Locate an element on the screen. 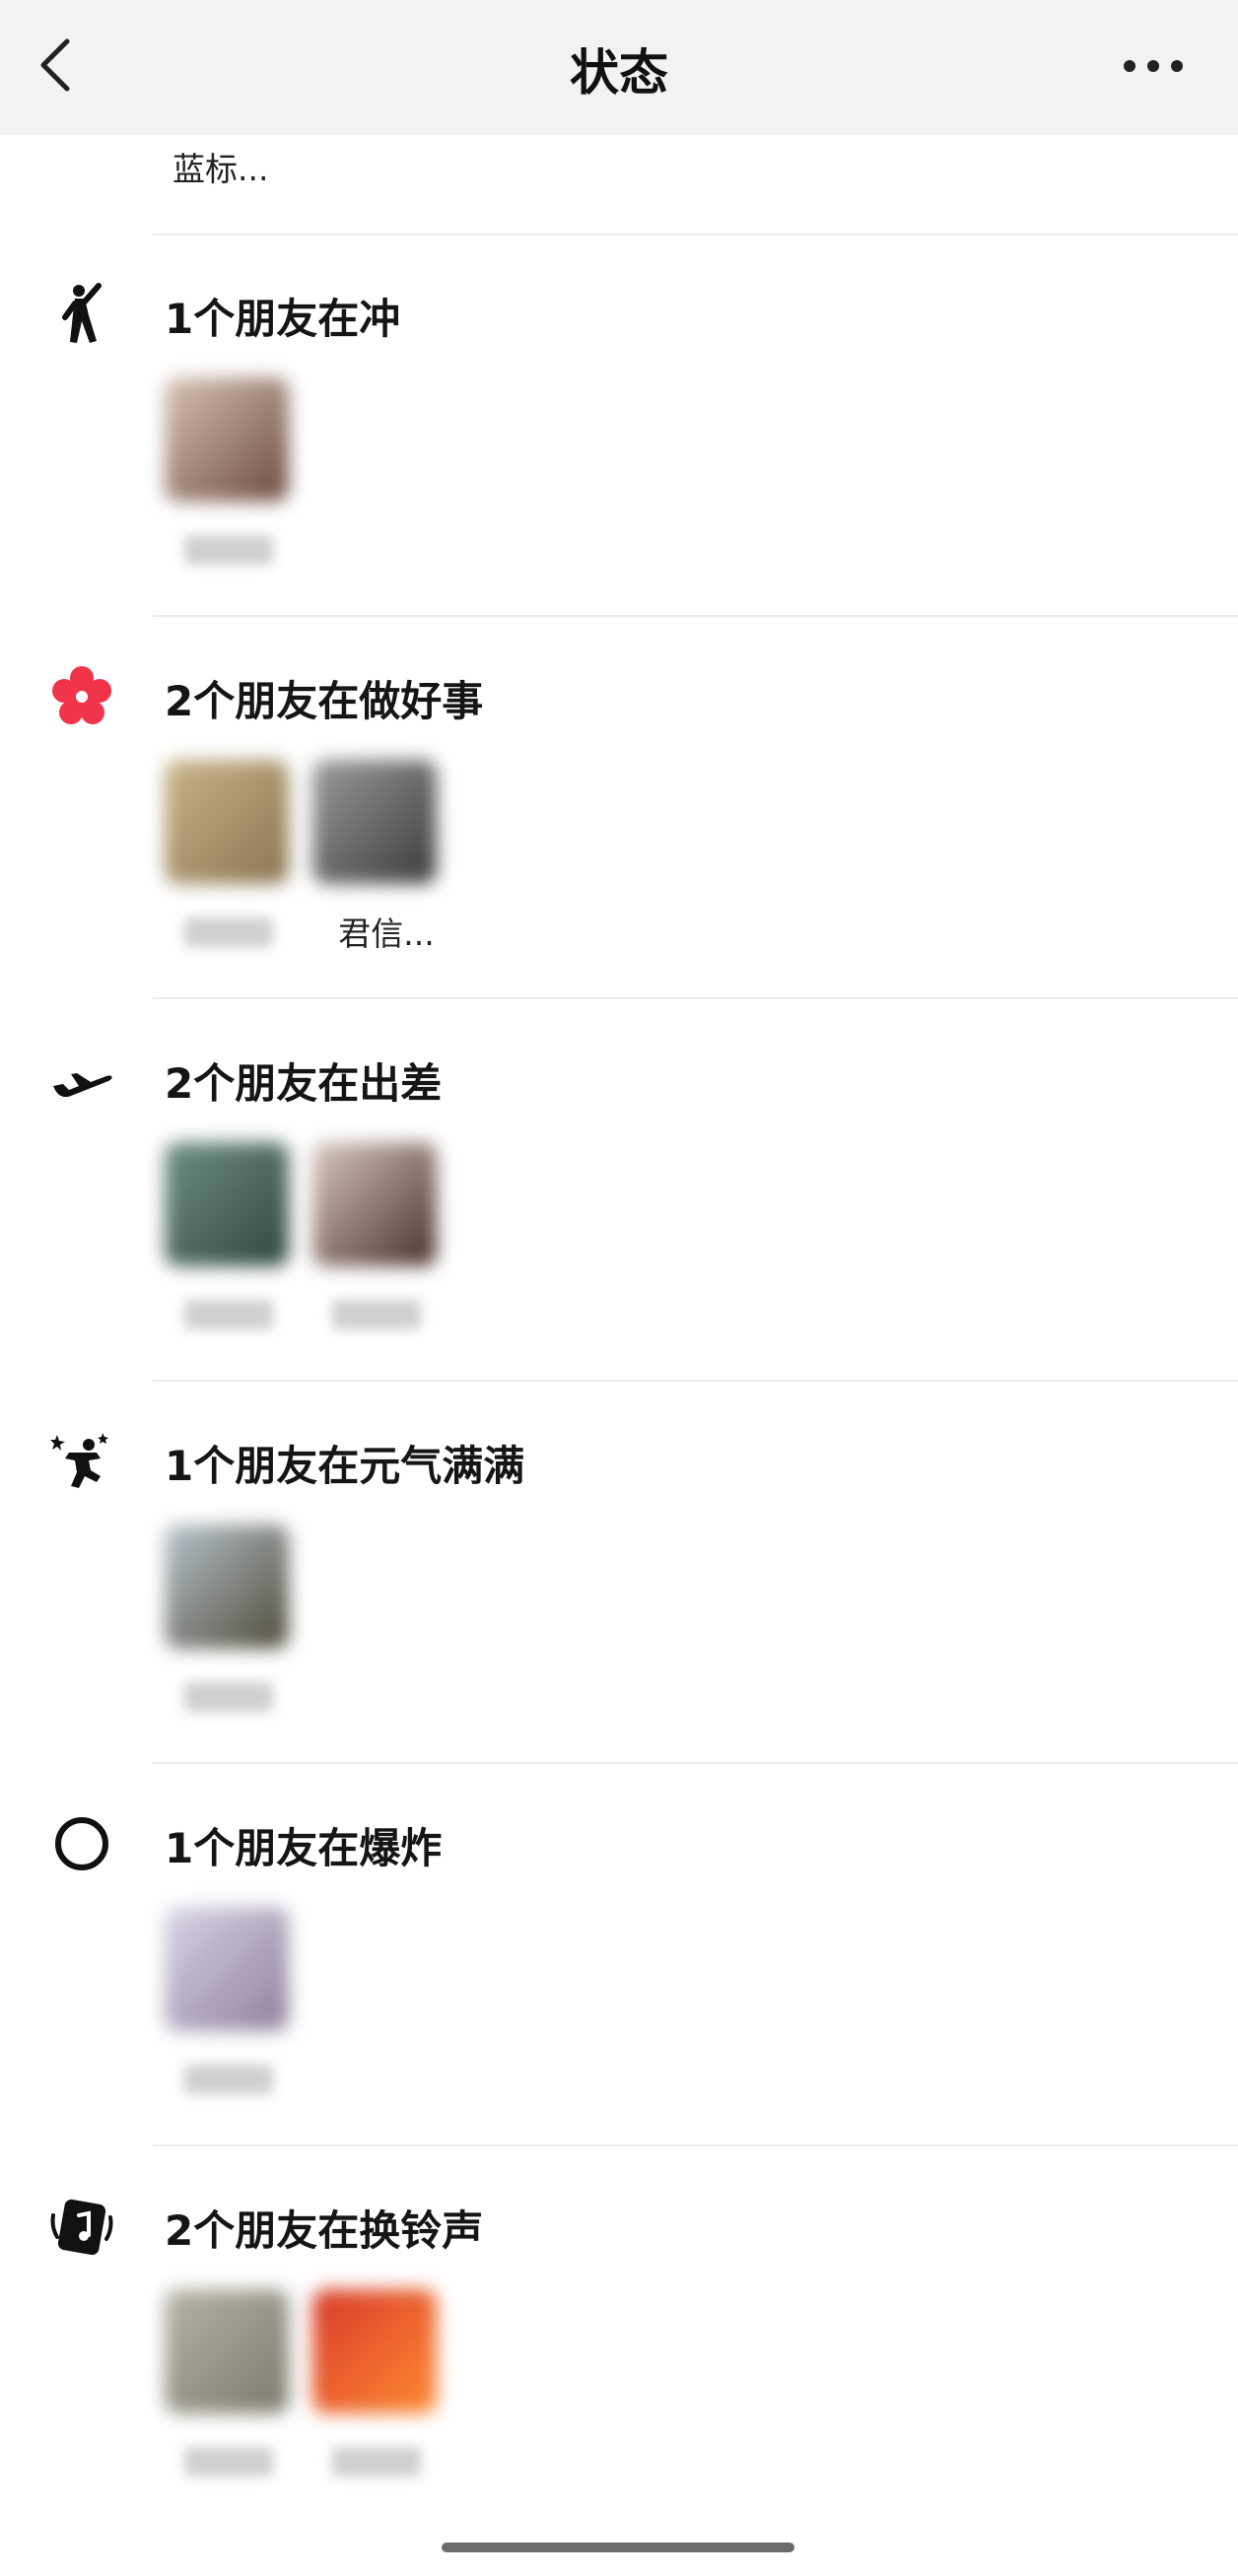  airplane-icon is located at coordinates (81, 1079).